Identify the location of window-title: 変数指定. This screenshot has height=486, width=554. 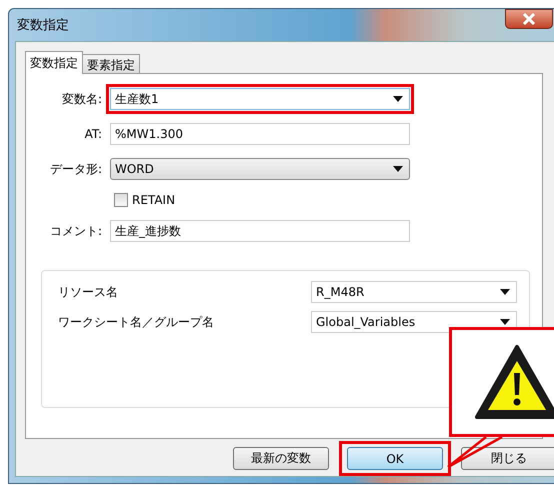
(43, 25).